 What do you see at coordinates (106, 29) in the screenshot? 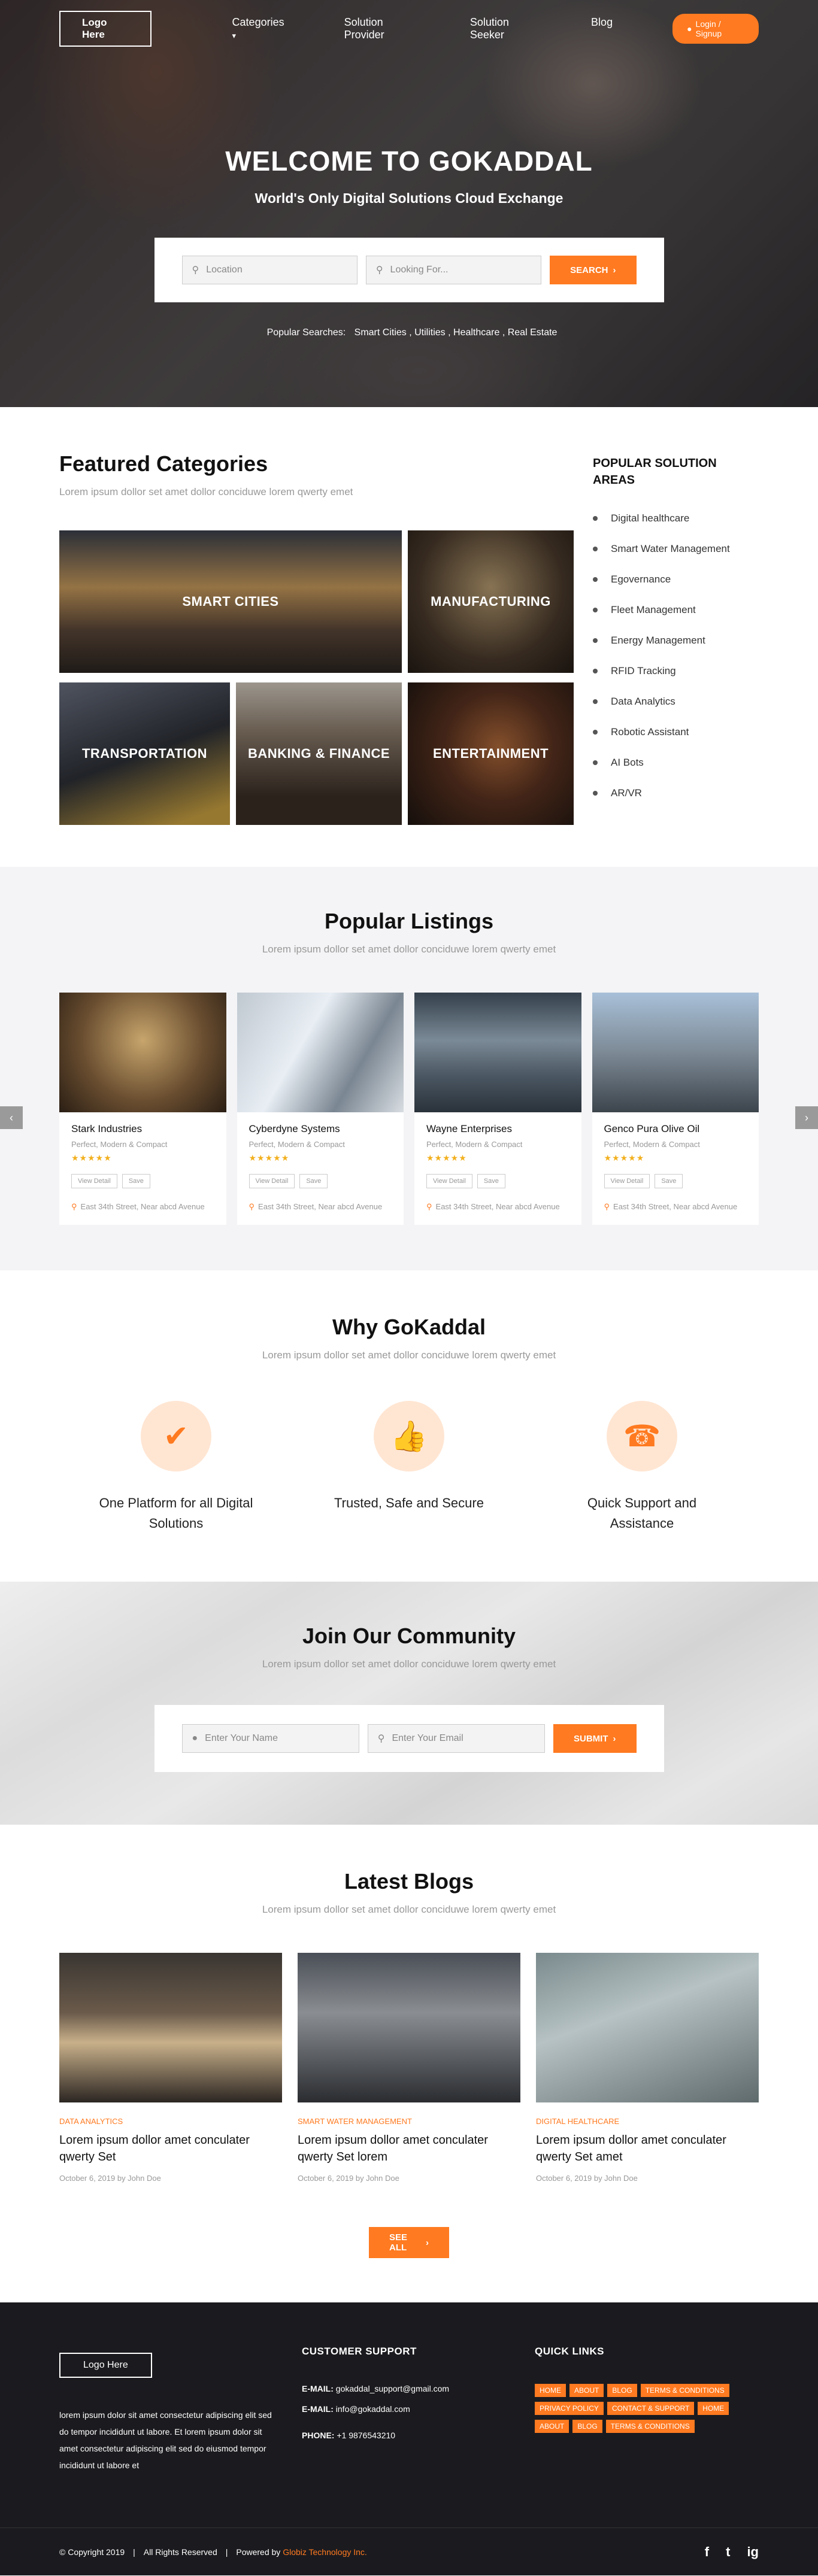
I see `logo: Logo Here` at bounding box center [106, 29].